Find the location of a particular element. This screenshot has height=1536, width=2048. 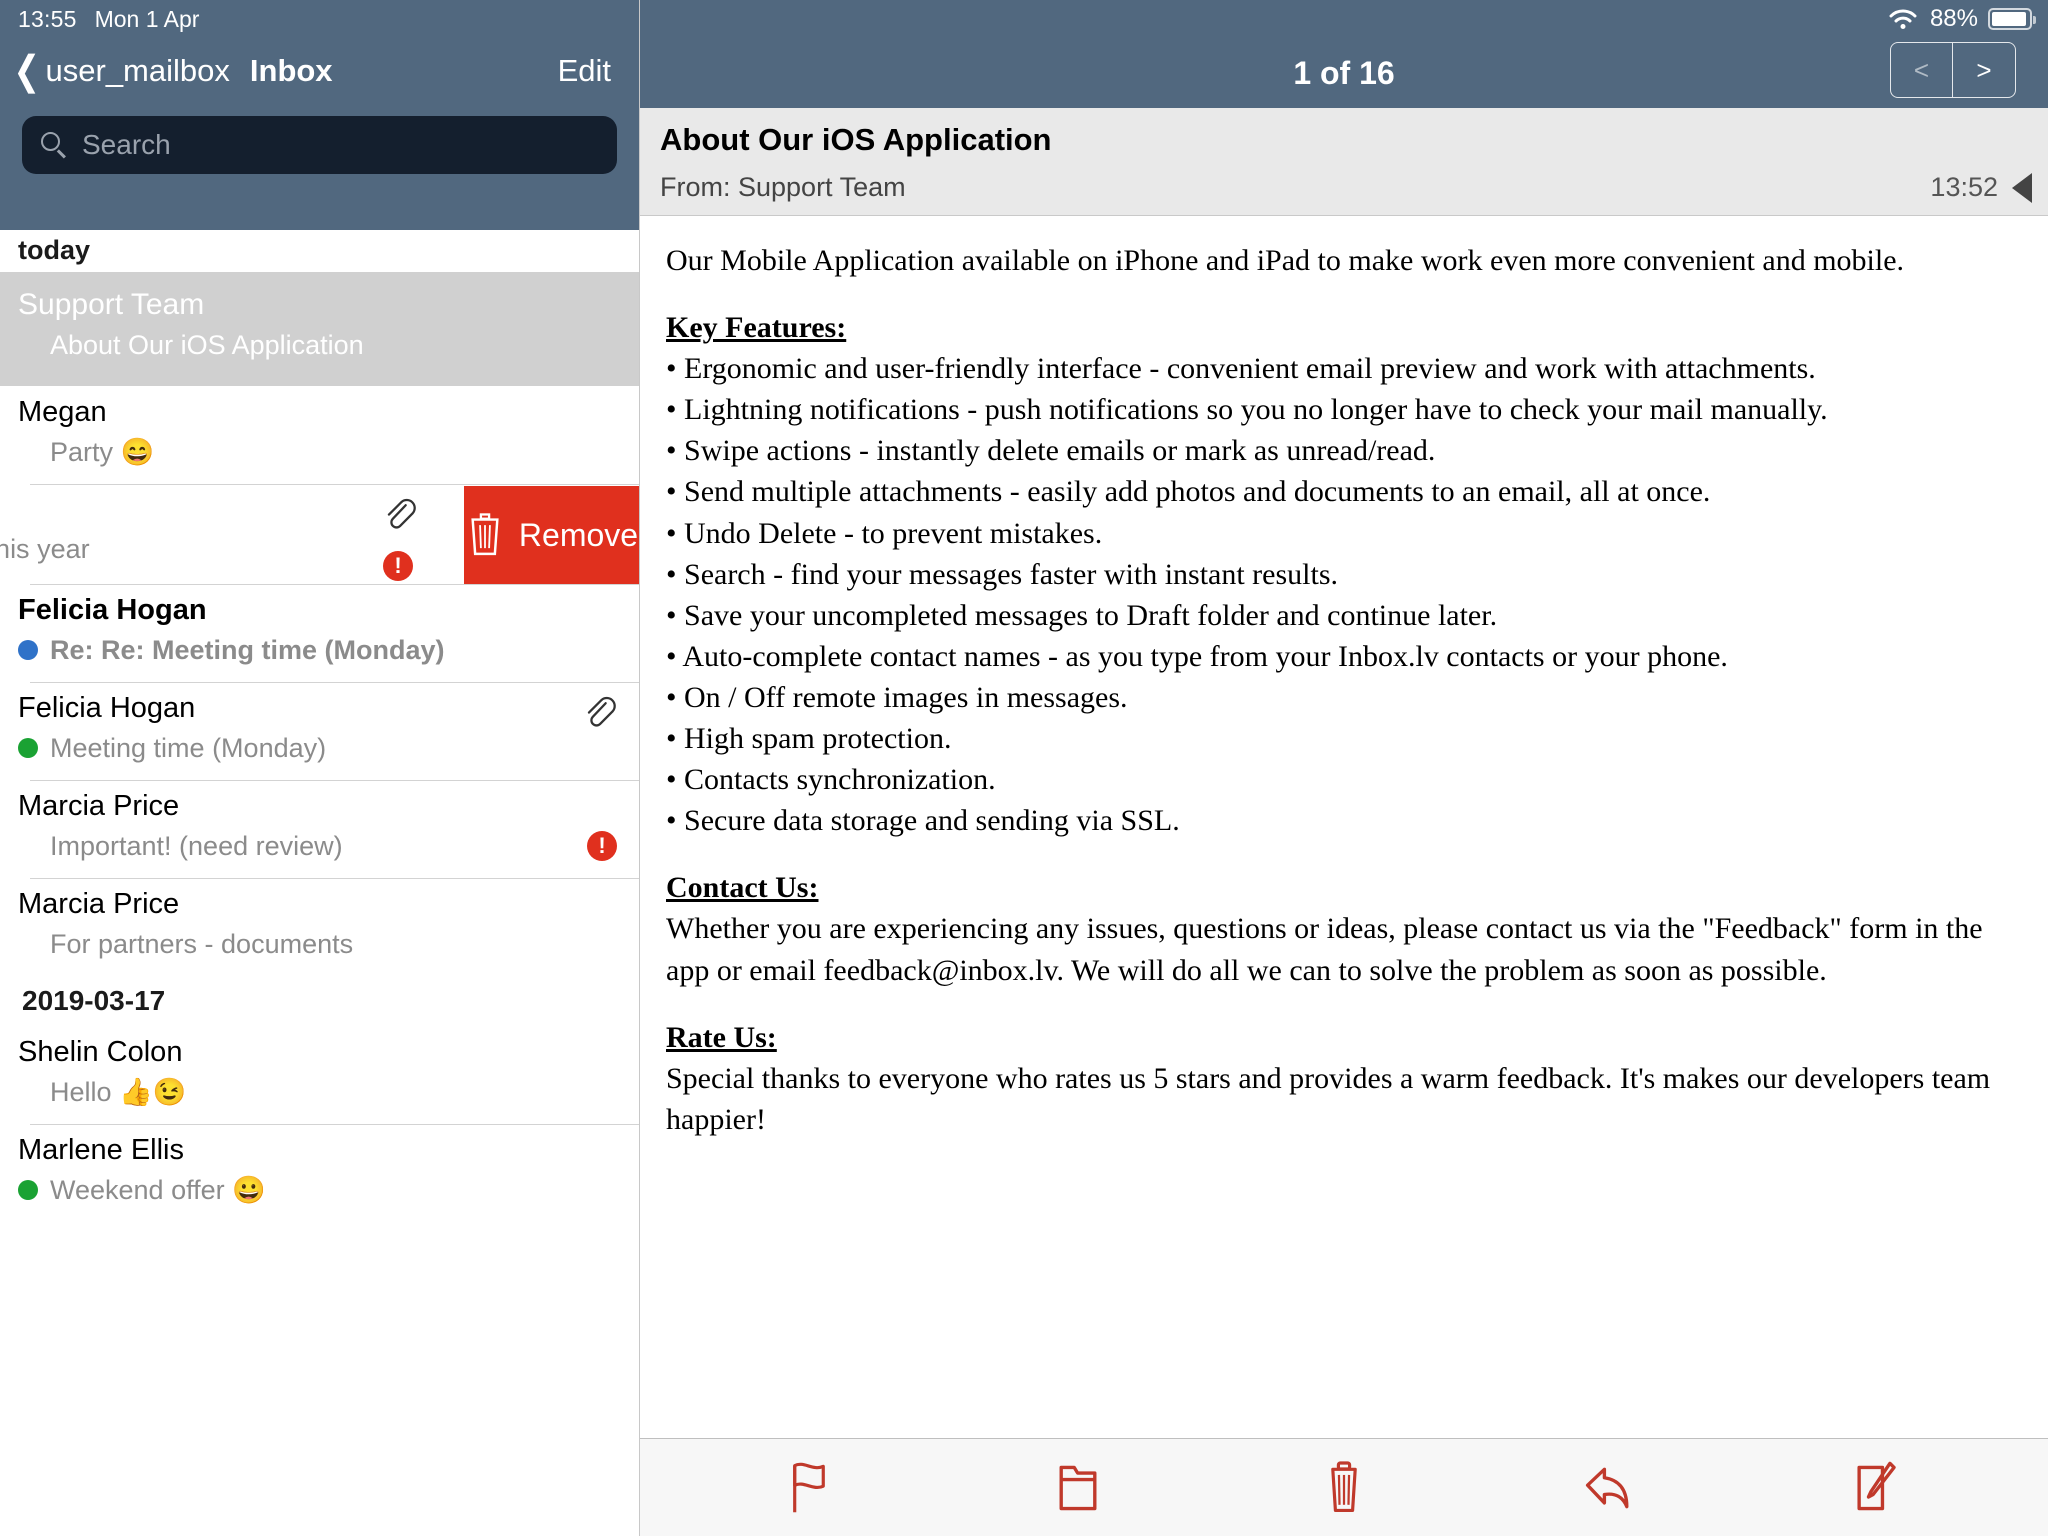

message-counter: 1 of 16 is located at coordinates (1344, 72).